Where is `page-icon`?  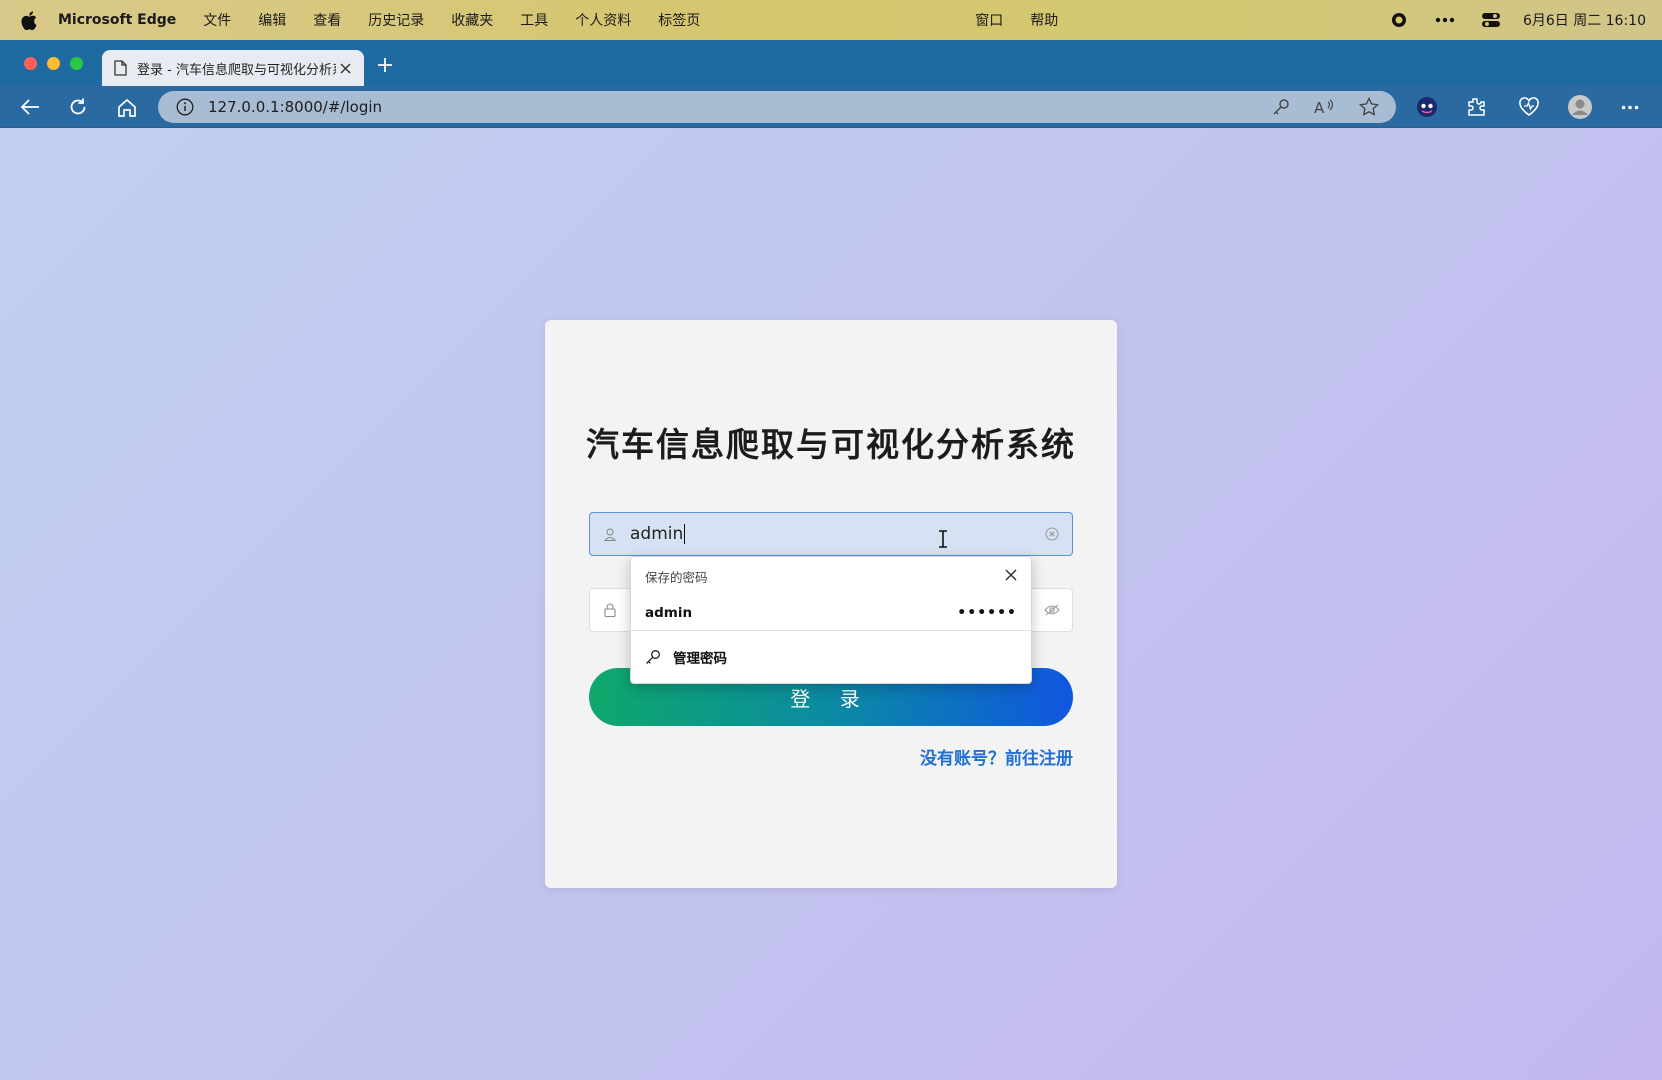
page-icon is located at coordinates (120, 68).